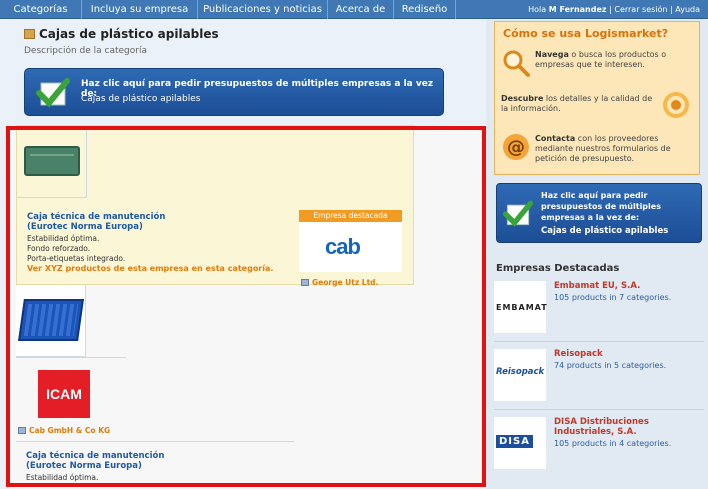 The width and height of the screenshot is (708, 489). I want to click on company-product-count: 105 products in 7 categories., so click(612, 297).